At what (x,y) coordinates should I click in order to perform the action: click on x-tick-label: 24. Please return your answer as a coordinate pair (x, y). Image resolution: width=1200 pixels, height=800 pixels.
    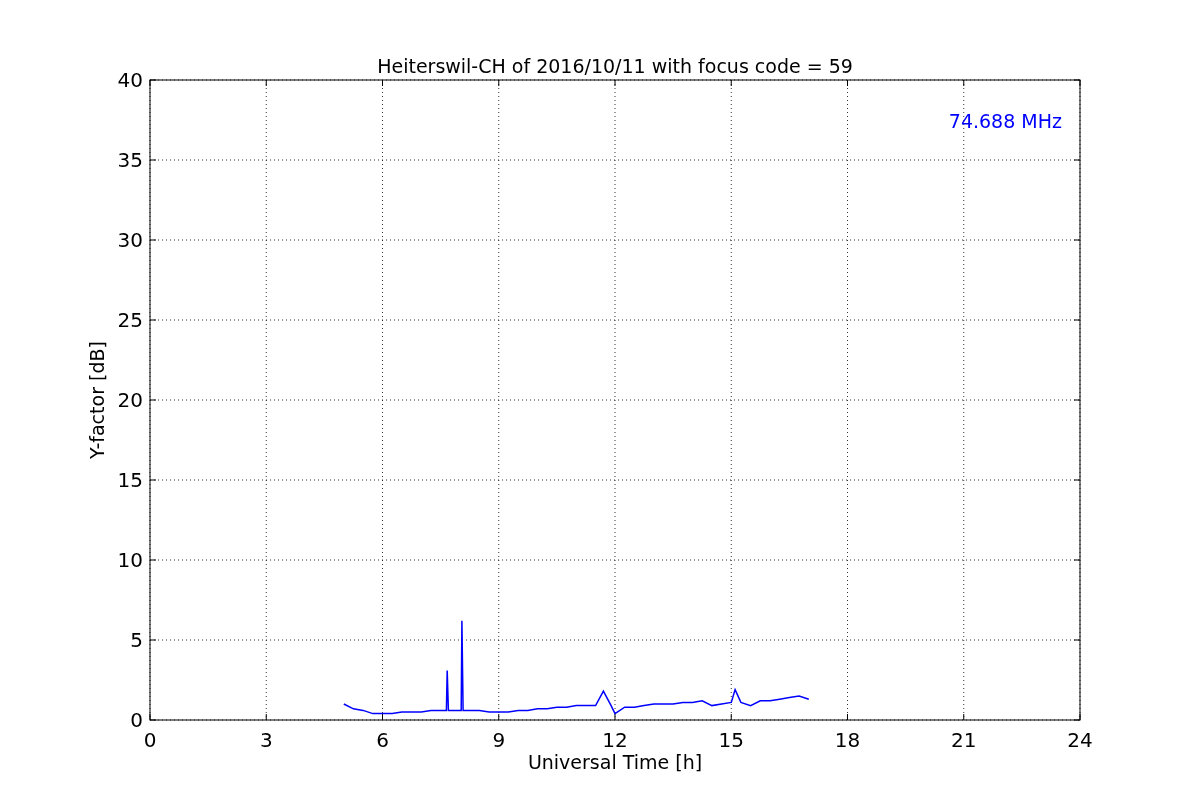
    Looking at the image, I should click on (1080, 740).